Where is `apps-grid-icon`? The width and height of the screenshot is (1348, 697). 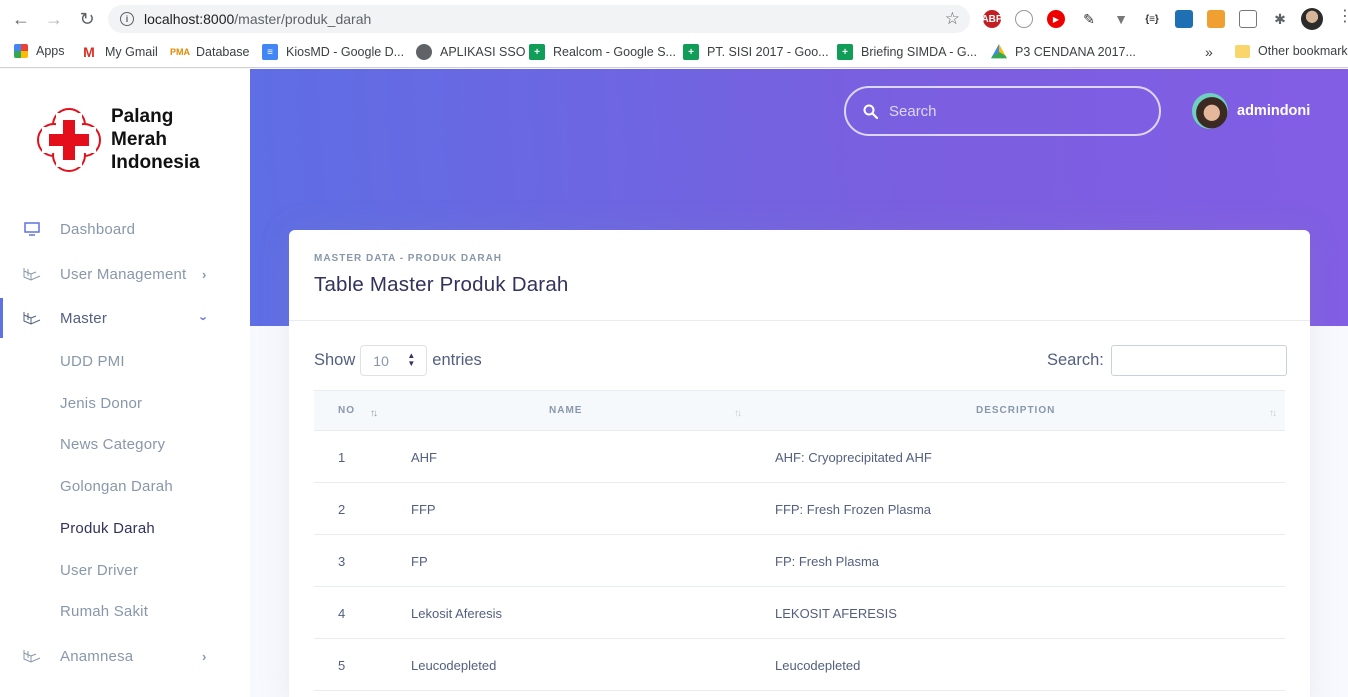
apps-grid-icon is located at coordinates (21, 51).